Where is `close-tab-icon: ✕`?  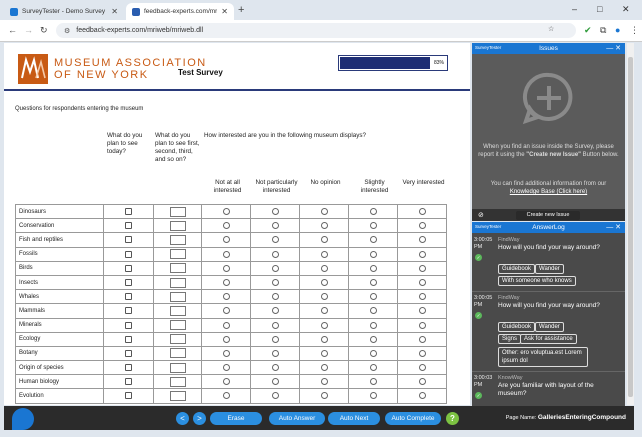 close-tab-icon: ✕ is located at coordinates (114, 11).